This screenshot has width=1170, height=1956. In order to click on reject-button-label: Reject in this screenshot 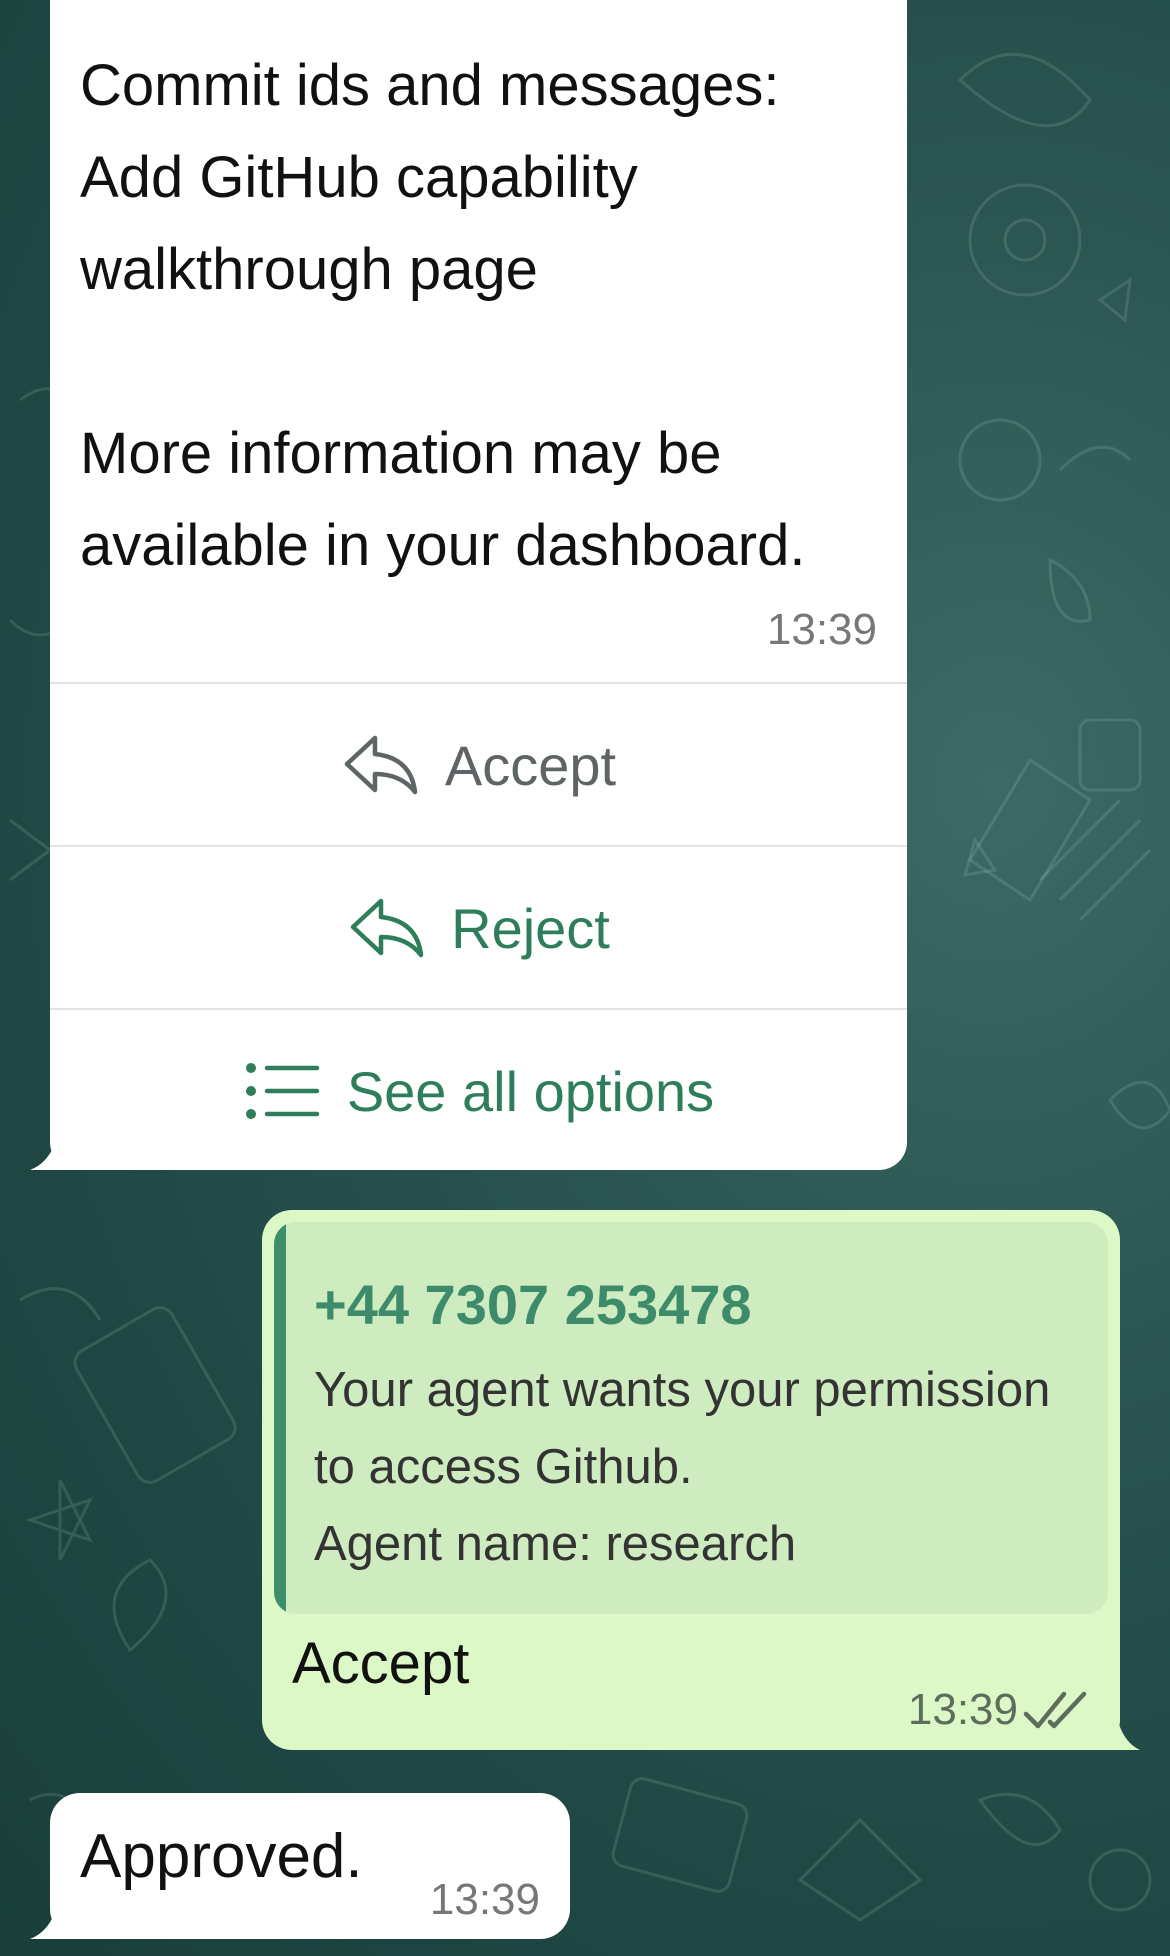, I will do `click(530, 928)`.